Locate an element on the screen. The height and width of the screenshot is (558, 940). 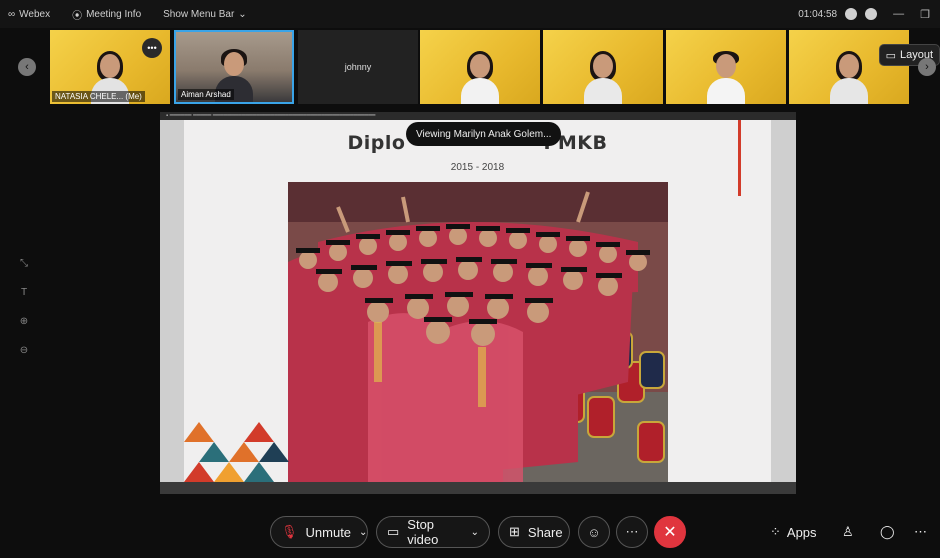
zoom-out-icon: ⊖ is located at coordinates (24, 350).